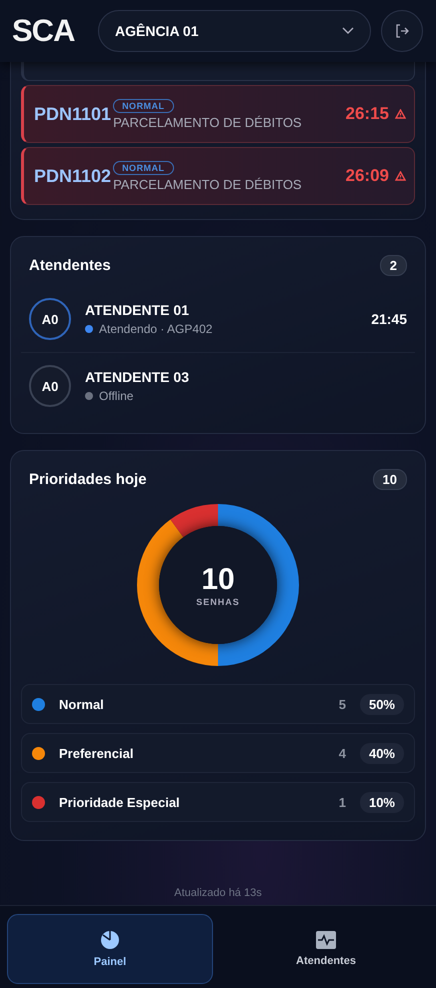 This screenshot has width=436, height=988. Describe the element at coordinates (367, 176) in the screenshot. I see `wait-time: 26:09` at that location.